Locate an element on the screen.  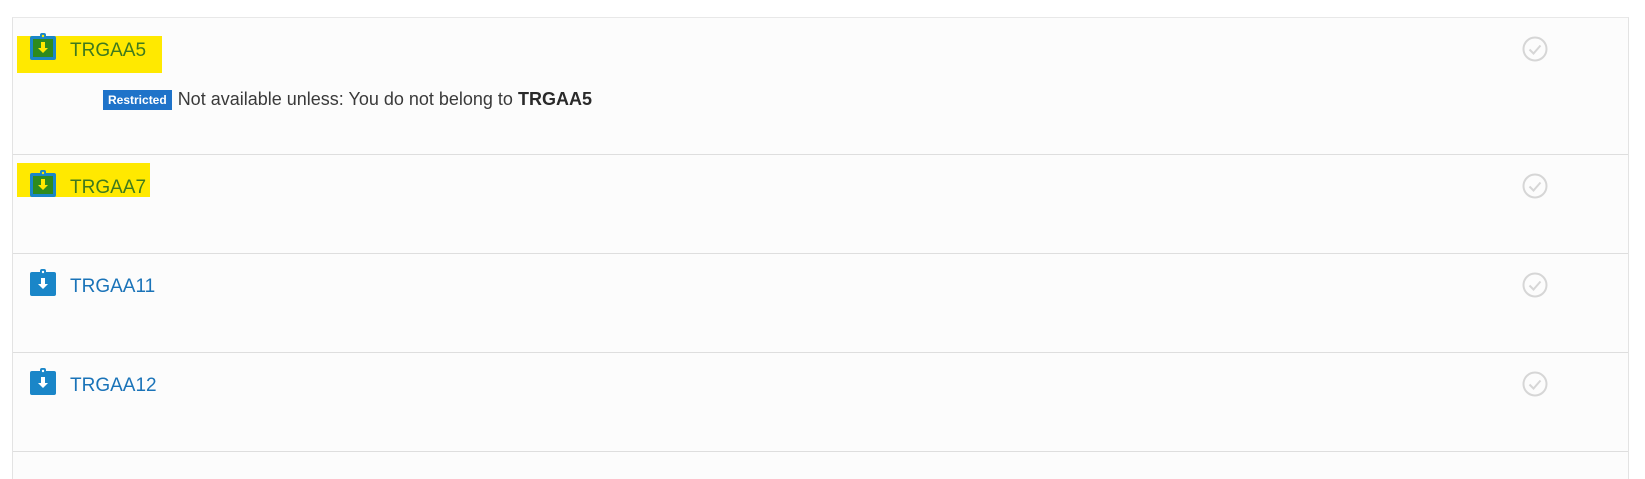
activity-link-trgaa12: TRGAA12 is located at coordinates (113, 386).